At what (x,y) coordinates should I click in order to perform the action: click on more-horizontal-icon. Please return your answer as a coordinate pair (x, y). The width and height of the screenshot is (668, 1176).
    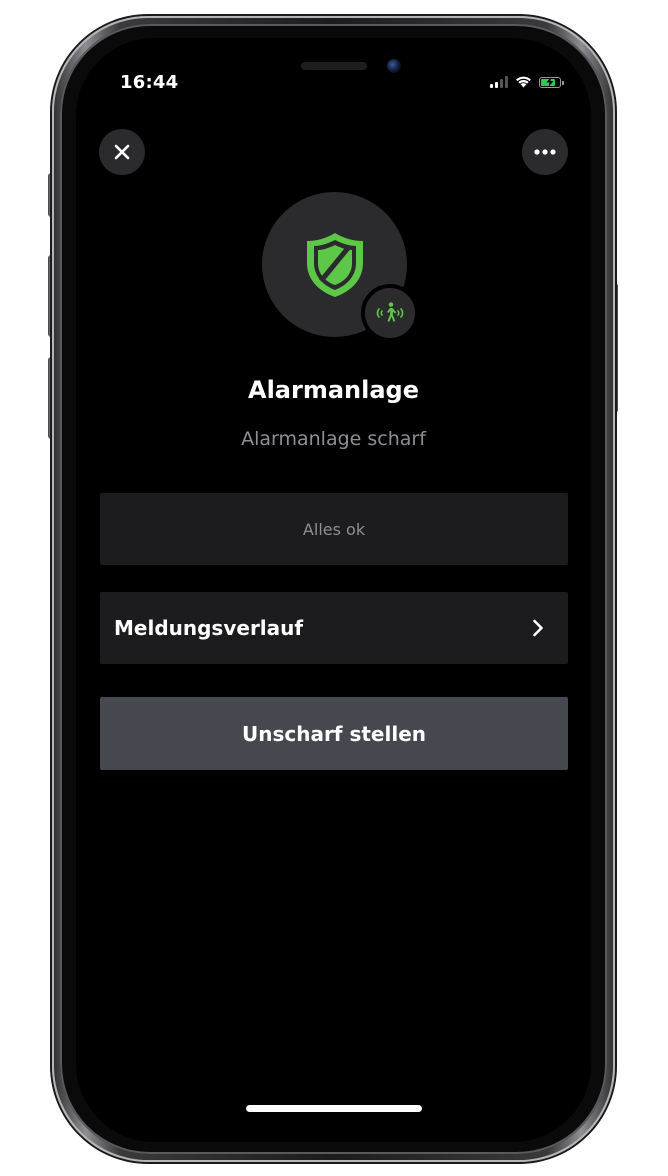
    Looking at the image, I should click on (545, 152).